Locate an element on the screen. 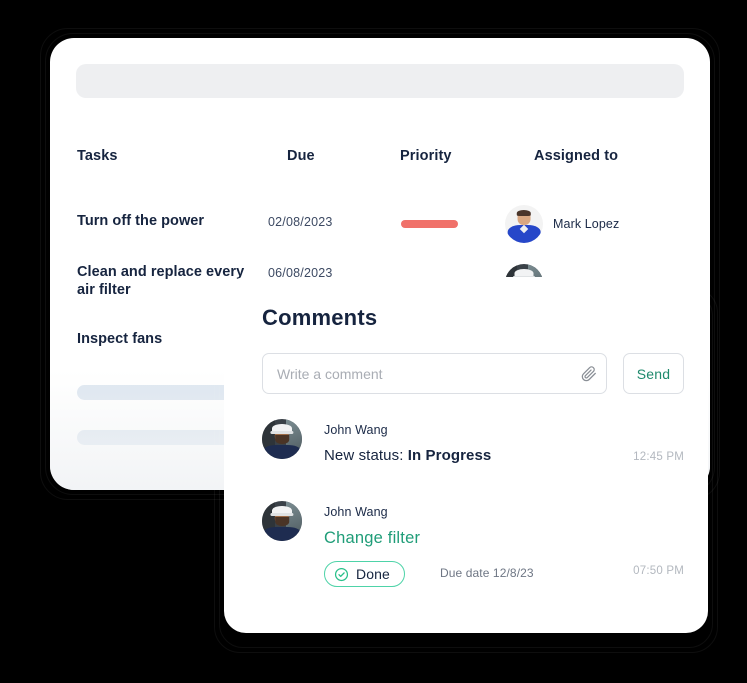  task-due-date: 02/08/2023 is located at coordinates (300, 222).